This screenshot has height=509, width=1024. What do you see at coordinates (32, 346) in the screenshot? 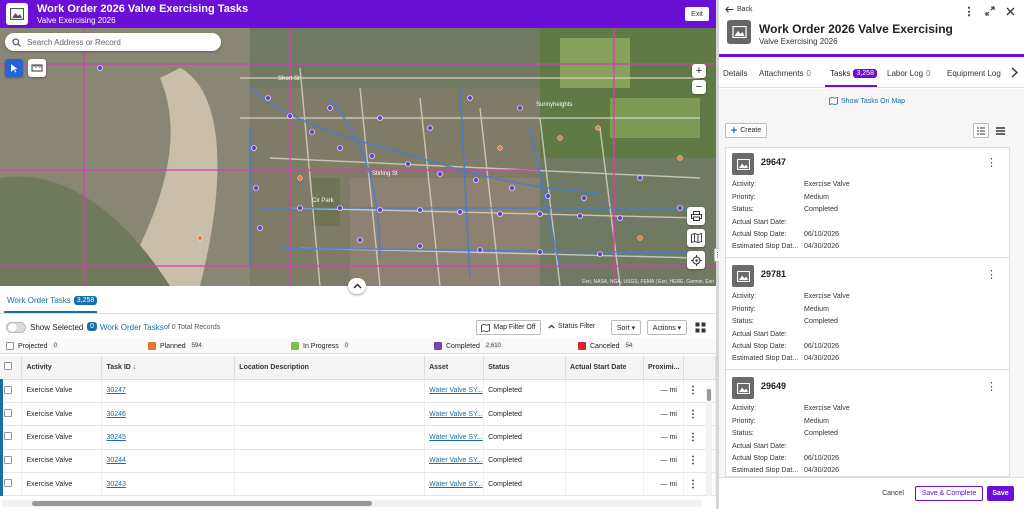
I see `status-projected: Projected 0` at bounding box center [32, 346].